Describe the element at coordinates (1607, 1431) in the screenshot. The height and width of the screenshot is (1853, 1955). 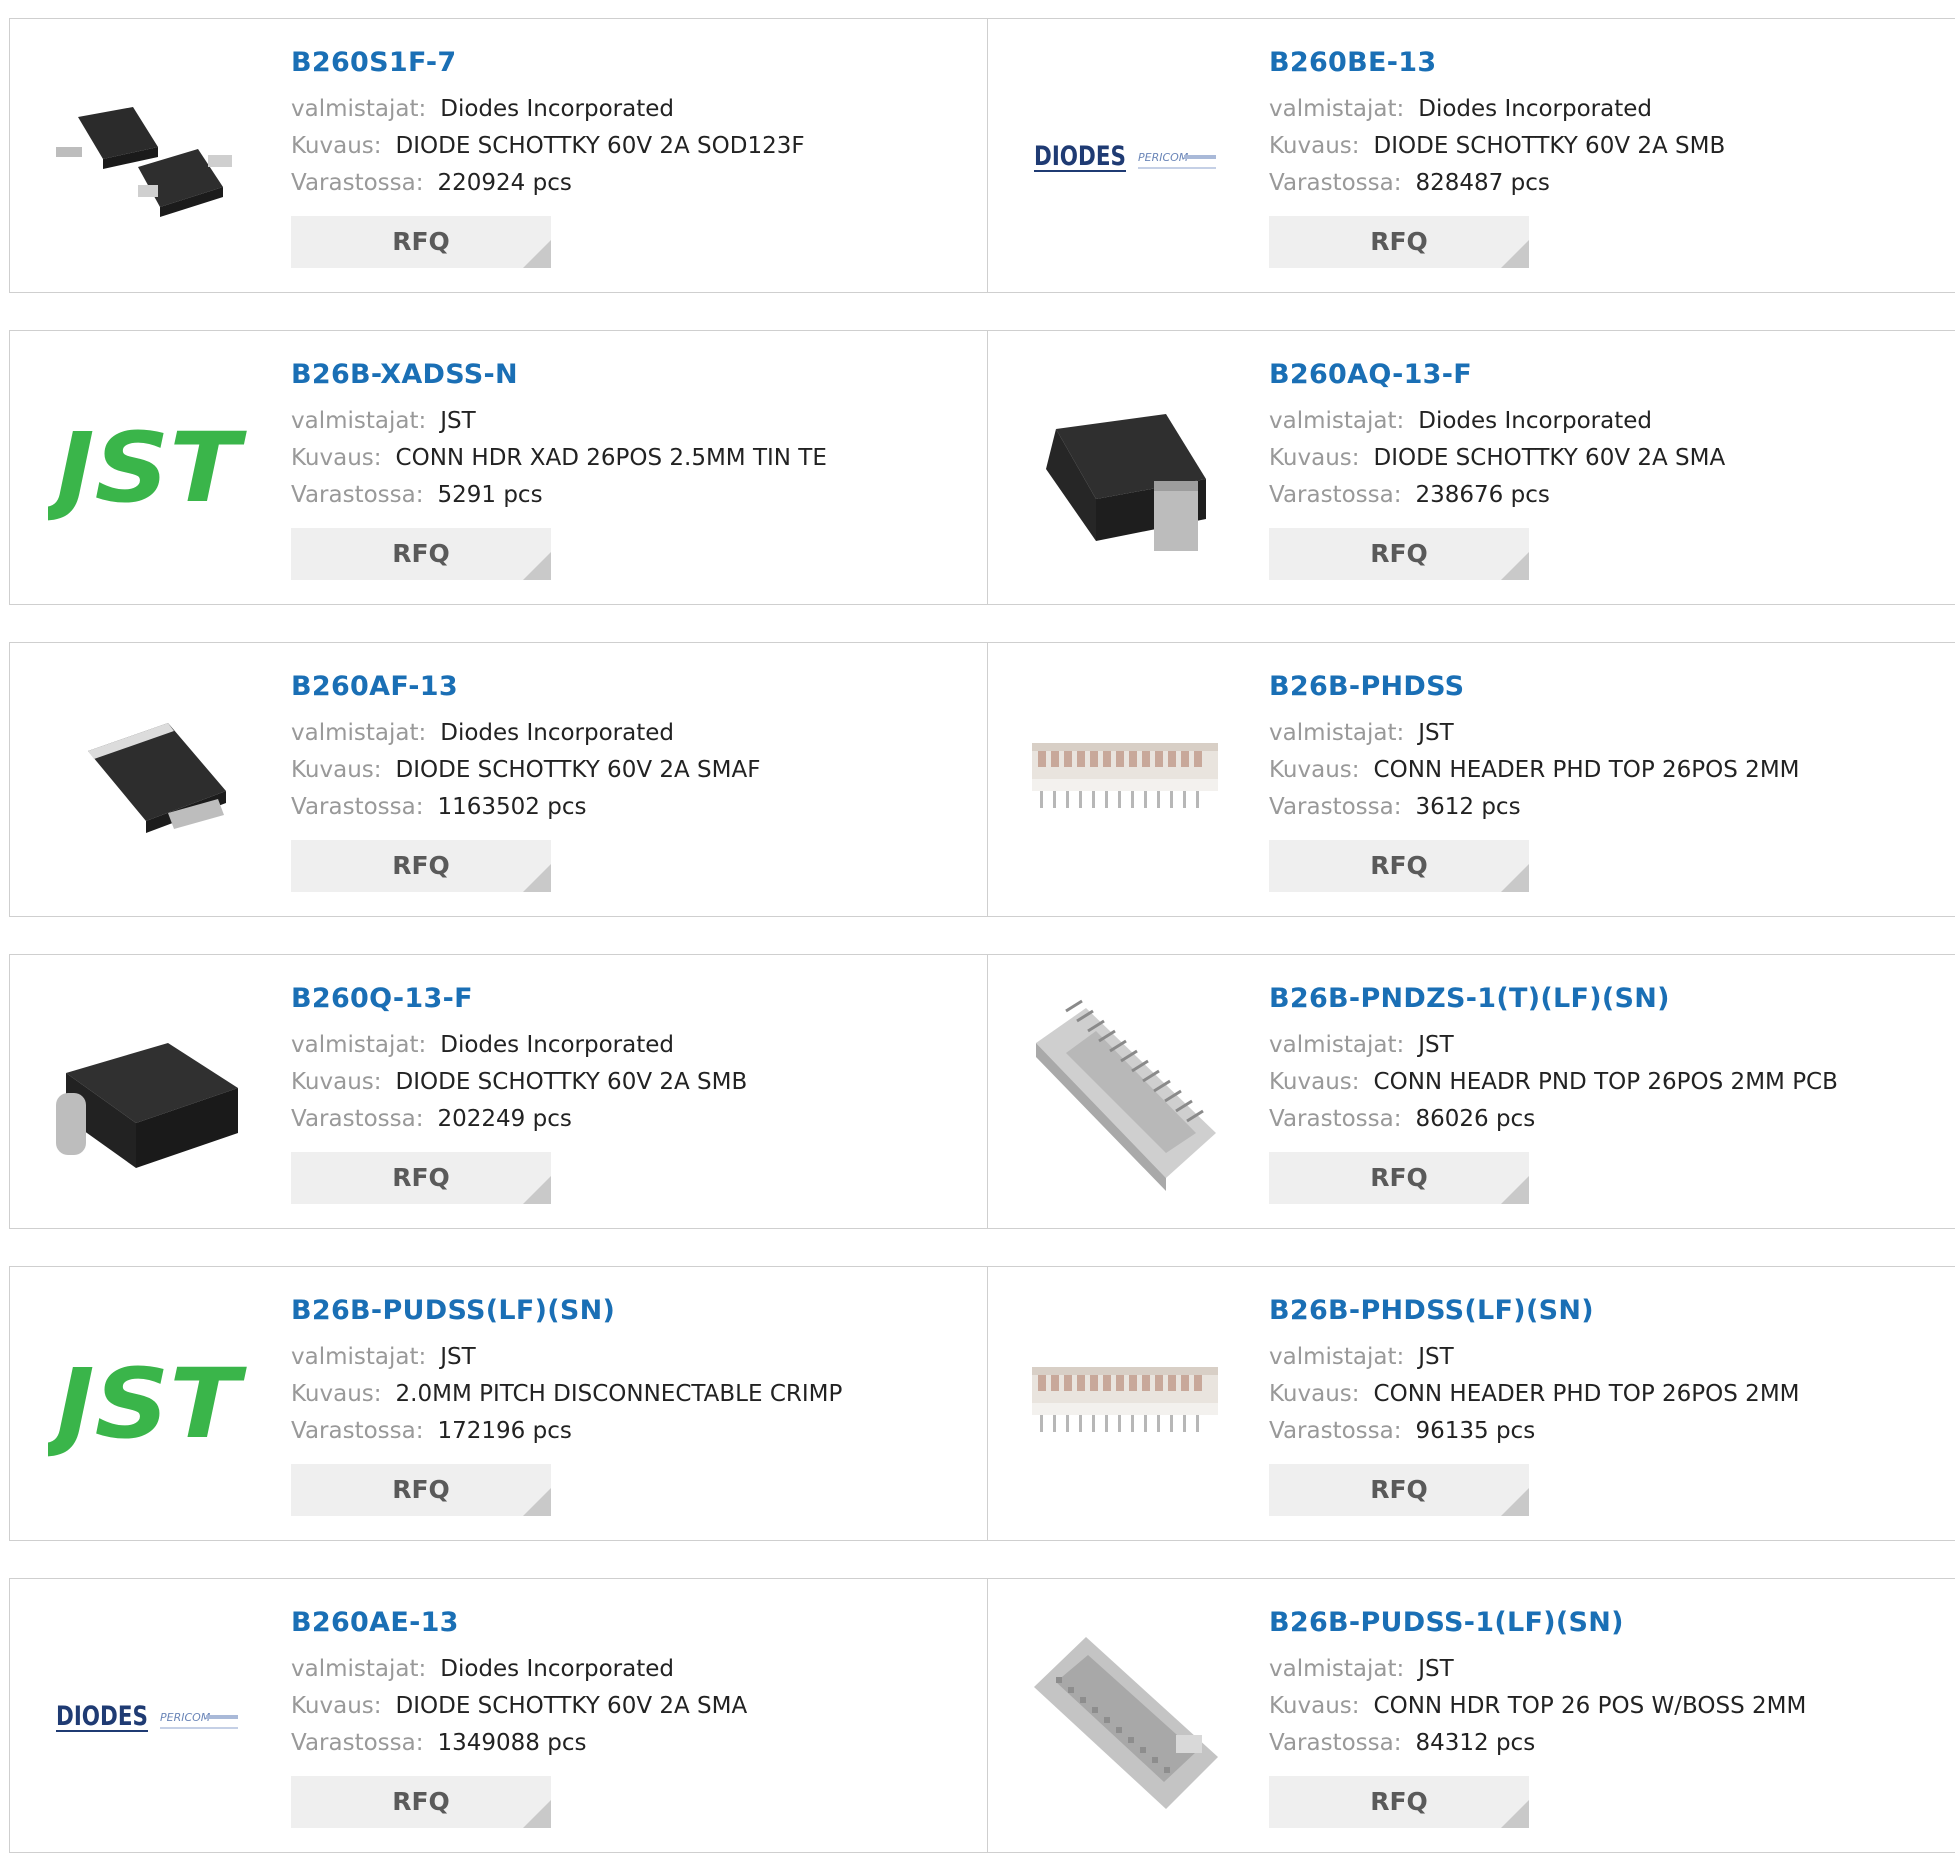
I see `stock-line: Varastossa: 96135 pcs` at that location.